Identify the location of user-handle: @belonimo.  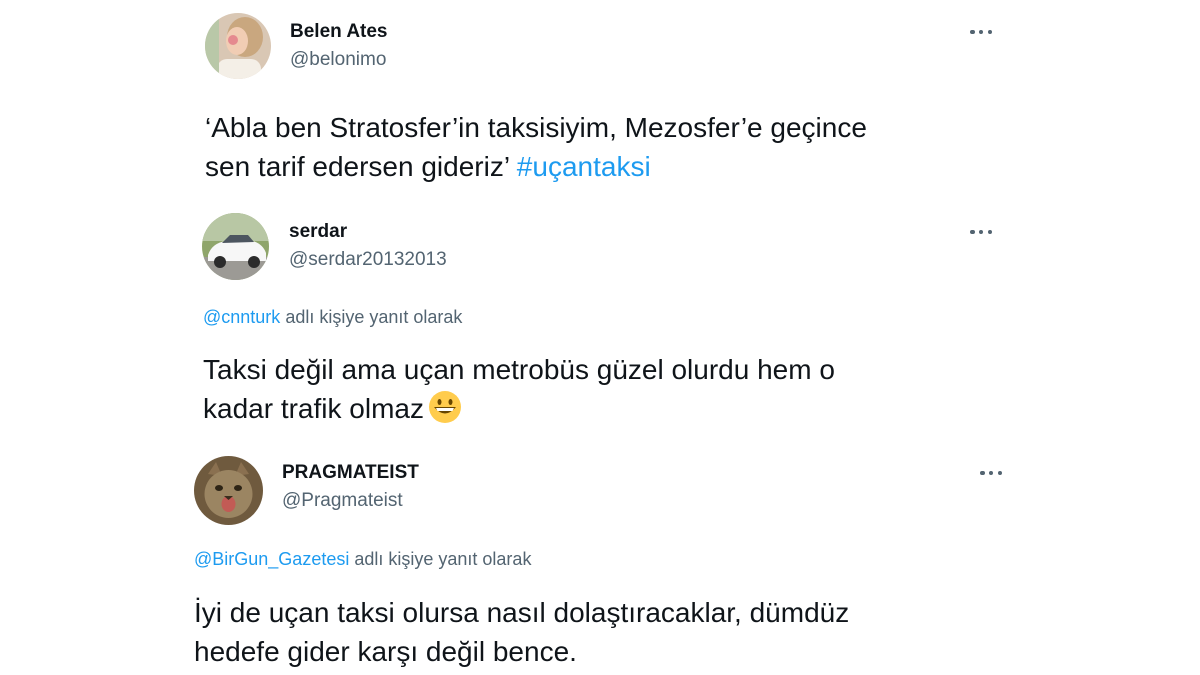
(338, 60).